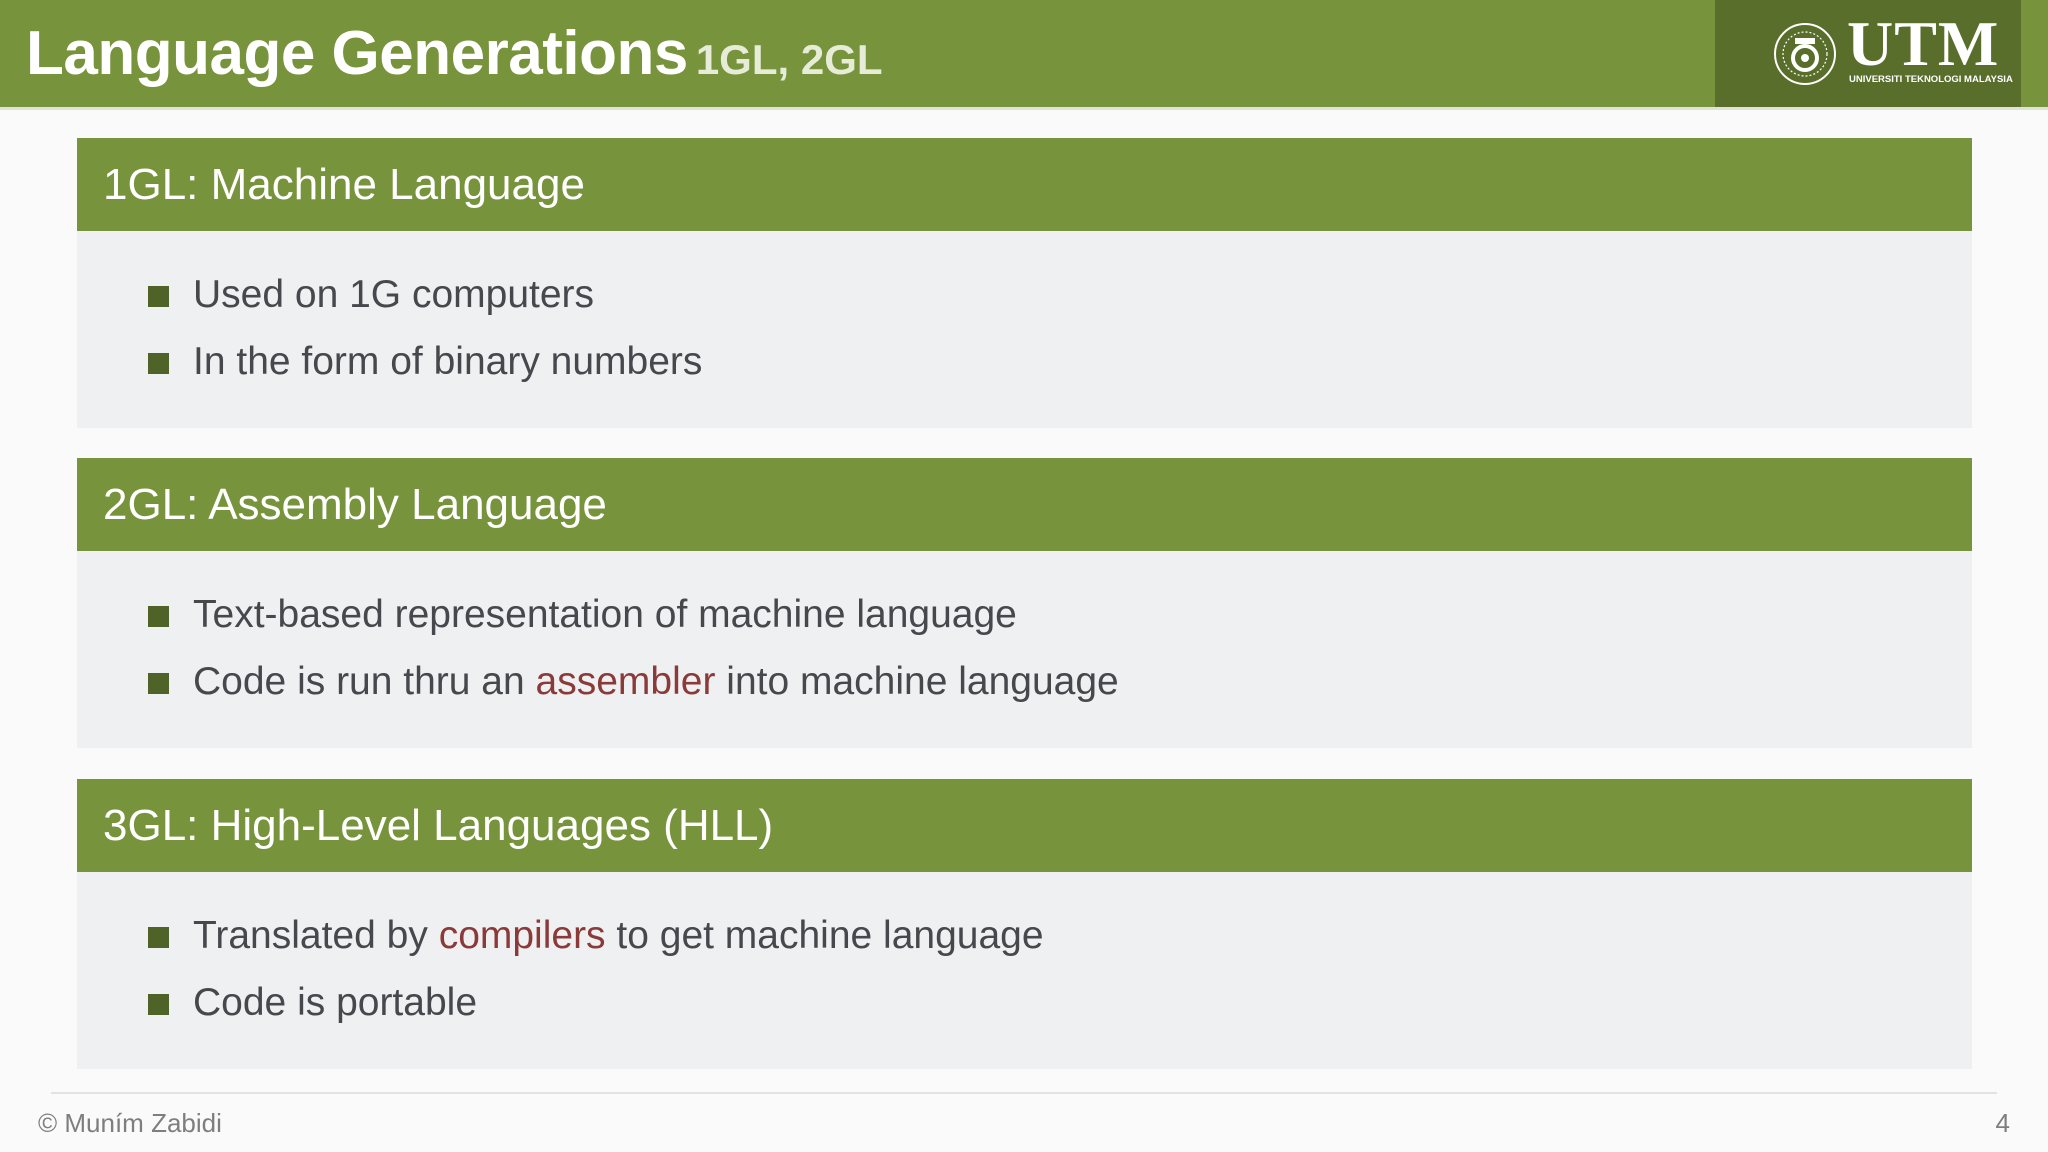  Describe the element at coordinates (1024, 371) in the screenshot. I see `bullet-item: In the form of binary numbers` at that location.